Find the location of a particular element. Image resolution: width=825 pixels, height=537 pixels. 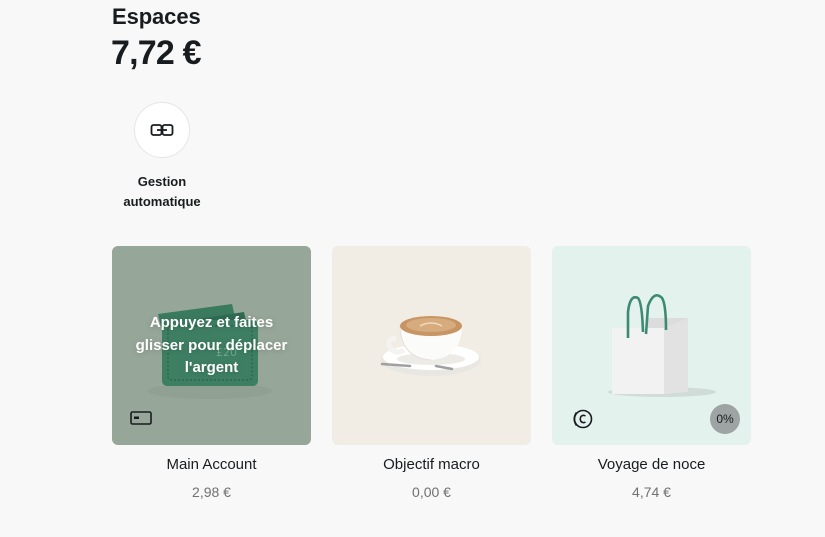

drag-hint-line2: glisser pour déplacer is located at coordinates (211, 345).